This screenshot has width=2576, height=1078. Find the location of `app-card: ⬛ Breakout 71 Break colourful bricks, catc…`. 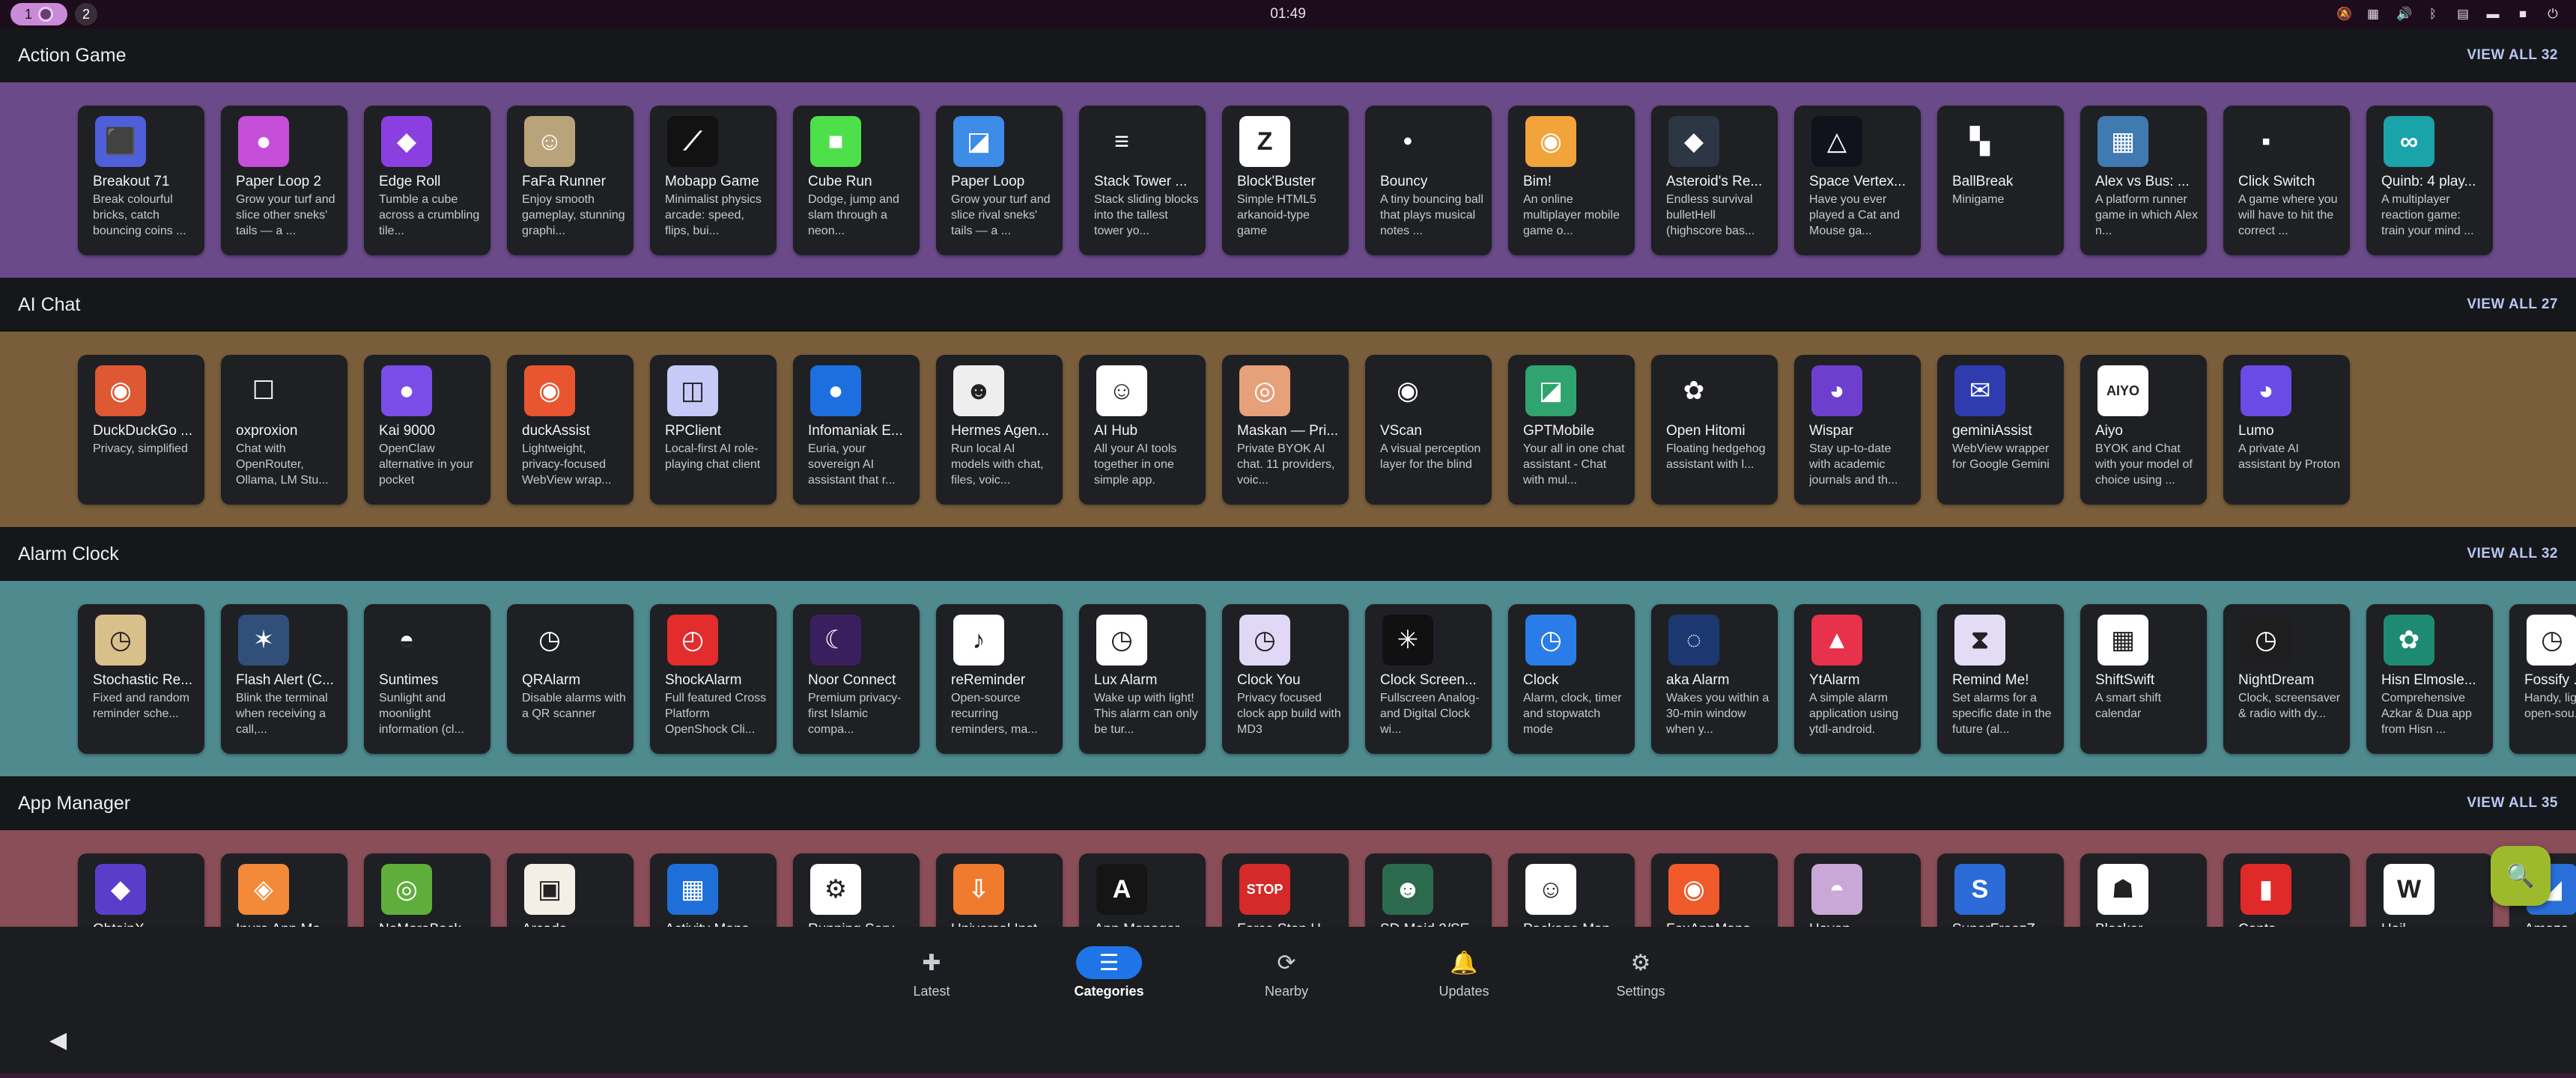

app-card: ⬛ Breakout 71 Break colourful bricks, catc… is located at coordinates (141, 180).